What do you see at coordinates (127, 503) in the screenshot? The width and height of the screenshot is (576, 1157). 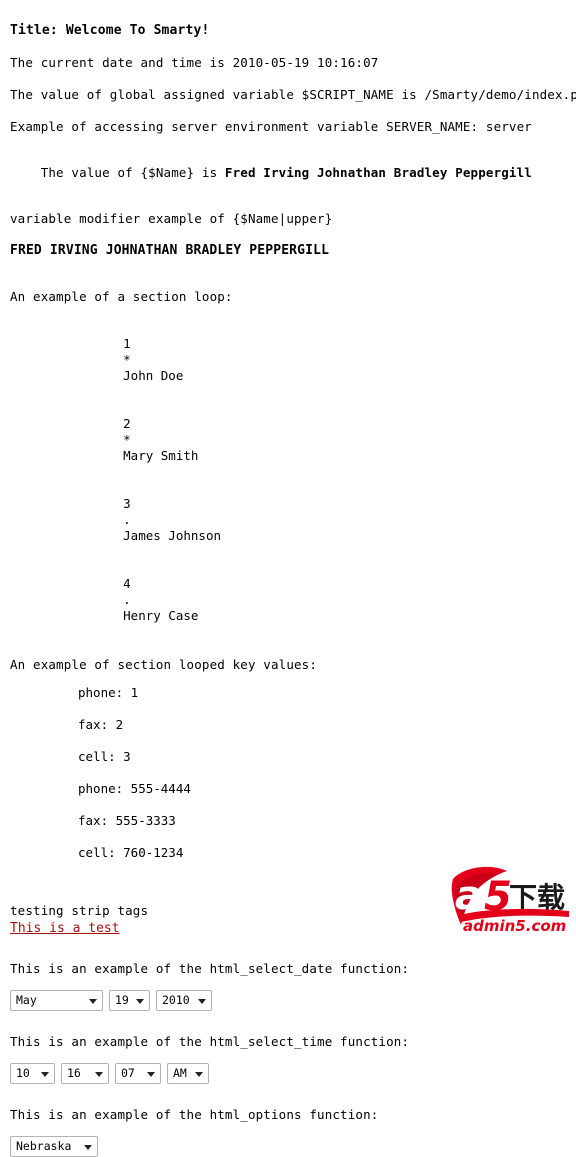 I see `loop-index: 3` at bounding box center [127, 503].